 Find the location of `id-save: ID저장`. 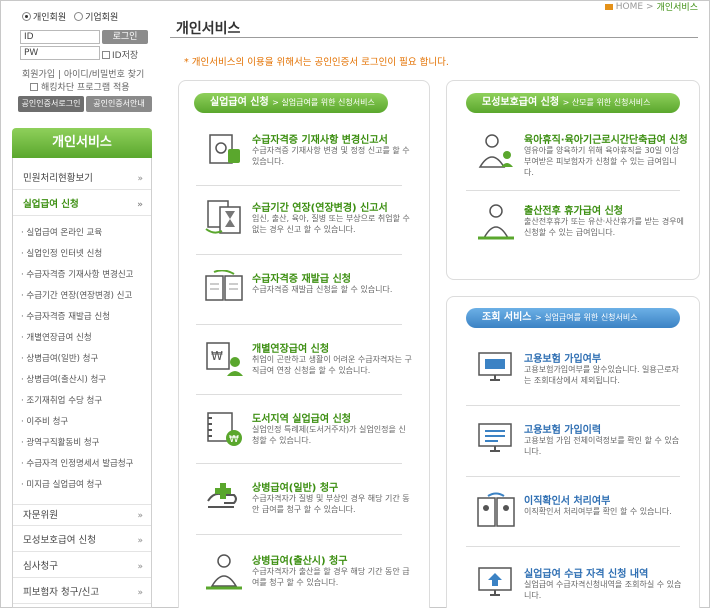

id-save: ID저장 is located at coordinates (120, 54).